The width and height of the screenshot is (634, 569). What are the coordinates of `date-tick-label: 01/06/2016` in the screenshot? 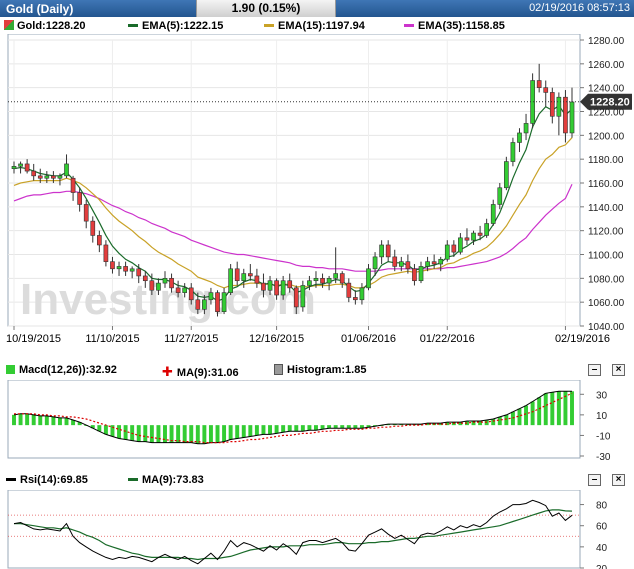 It's located at (368, 339).